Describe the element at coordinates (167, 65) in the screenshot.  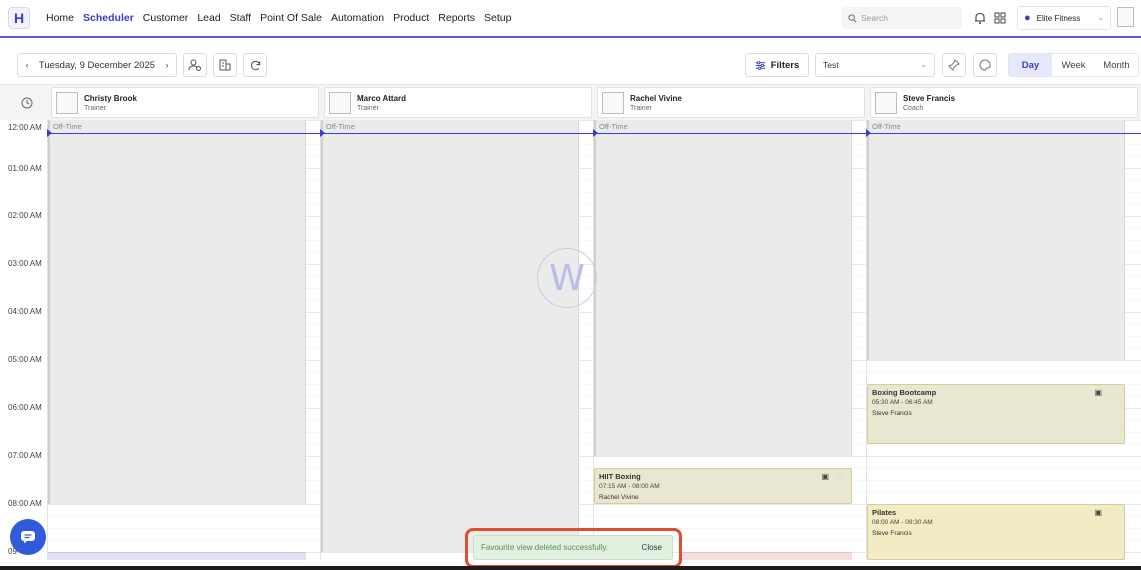
I see `next-day-button: ›` at that location.